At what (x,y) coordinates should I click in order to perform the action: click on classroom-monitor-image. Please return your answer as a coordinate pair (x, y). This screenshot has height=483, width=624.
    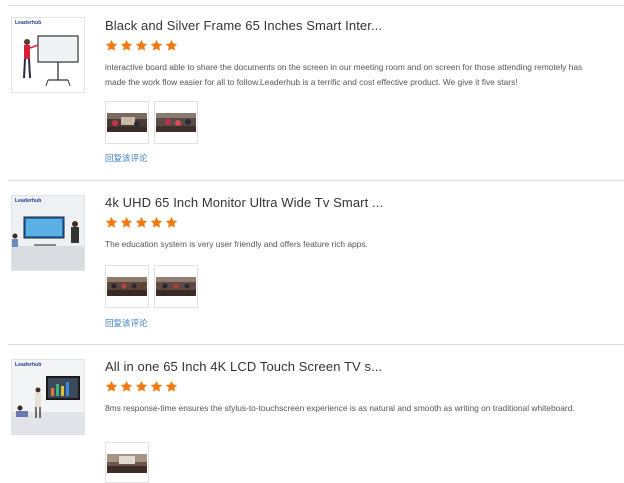
    Looking at the image, I should click on (48, 233).